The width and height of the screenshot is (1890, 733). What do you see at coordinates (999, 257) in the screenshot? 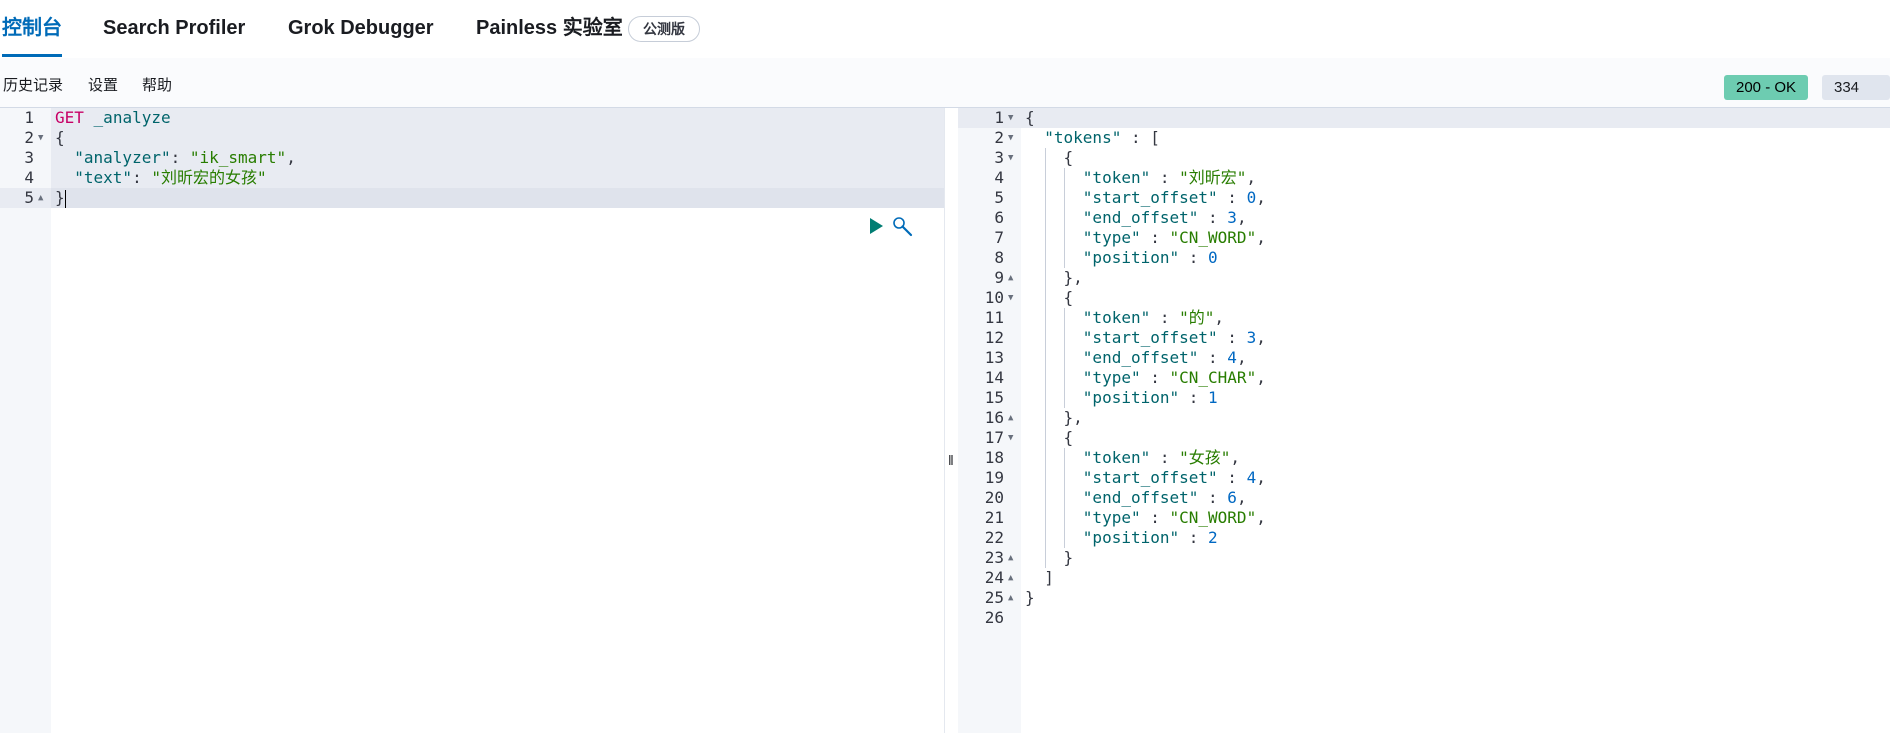
I see `line-number: 8` at bounding box center [999, 257].